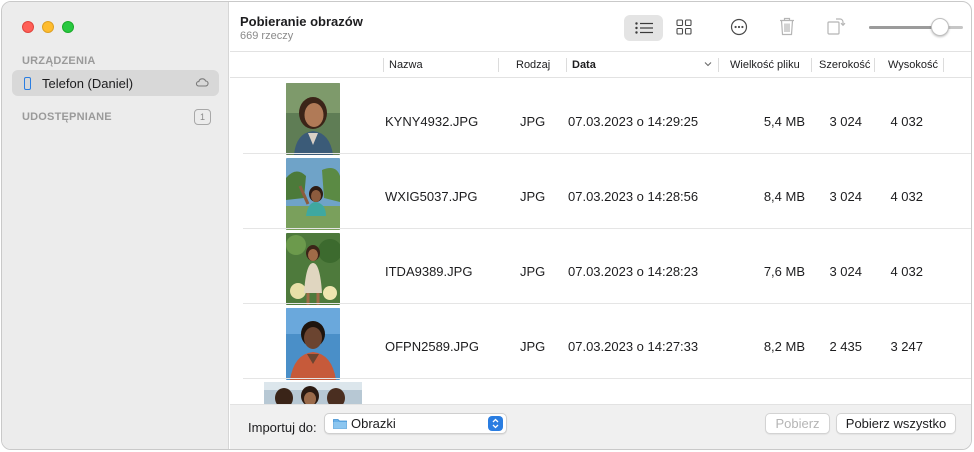 The height and width of the screenshot is (452, 974). Describe the element at coordinates (845, 346) in the screenshot. I see `image-width: 2 435` at that location.